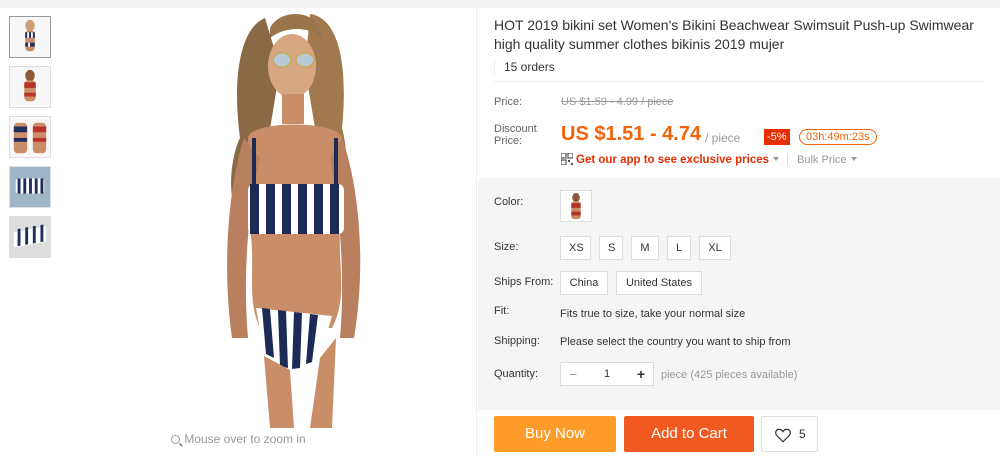 The image size is (1000, 457). I want to click on shipping-label: Shipping:, so click(517, 341).